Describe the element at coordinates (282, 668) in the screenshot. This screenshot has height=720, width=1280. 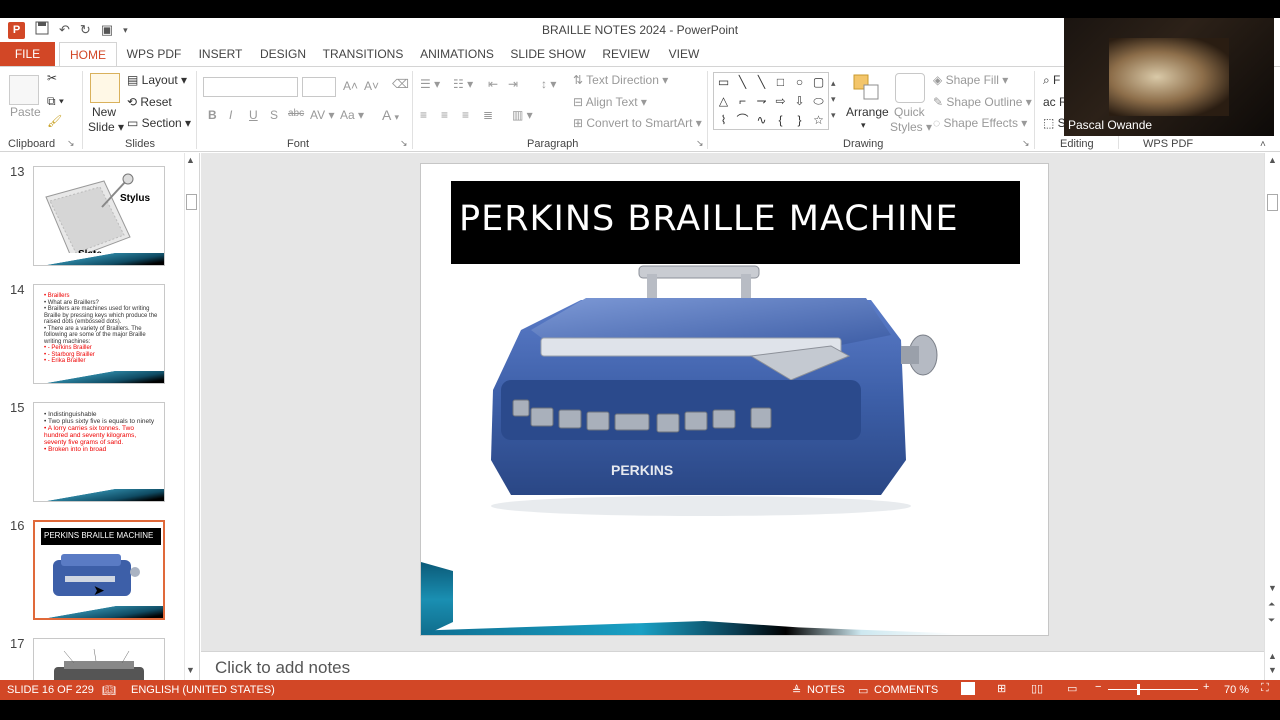
I see `notes-placeholder: Click to add notes` at that location.